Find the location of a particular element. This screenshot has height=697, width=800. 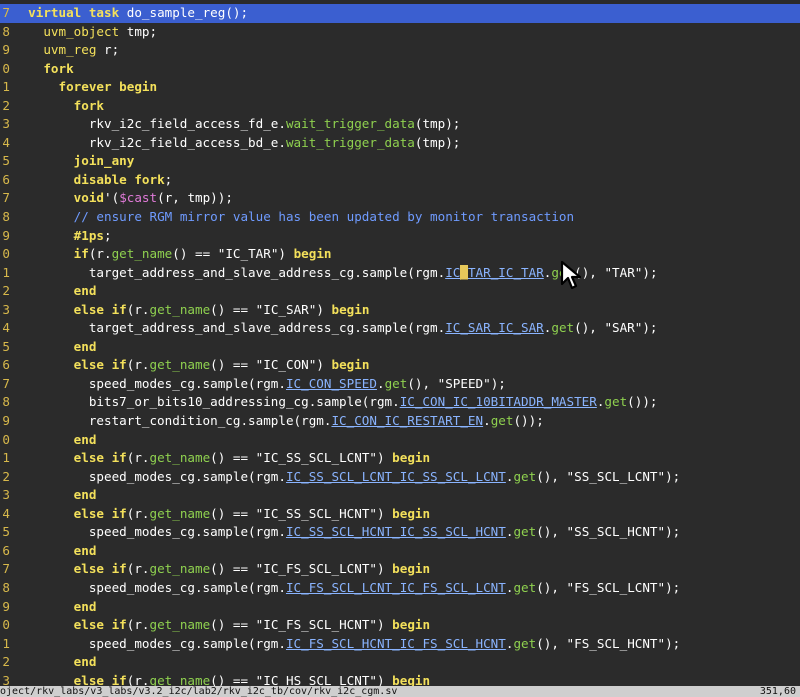

code-line: 0 end is located at coordinates (400, 440).